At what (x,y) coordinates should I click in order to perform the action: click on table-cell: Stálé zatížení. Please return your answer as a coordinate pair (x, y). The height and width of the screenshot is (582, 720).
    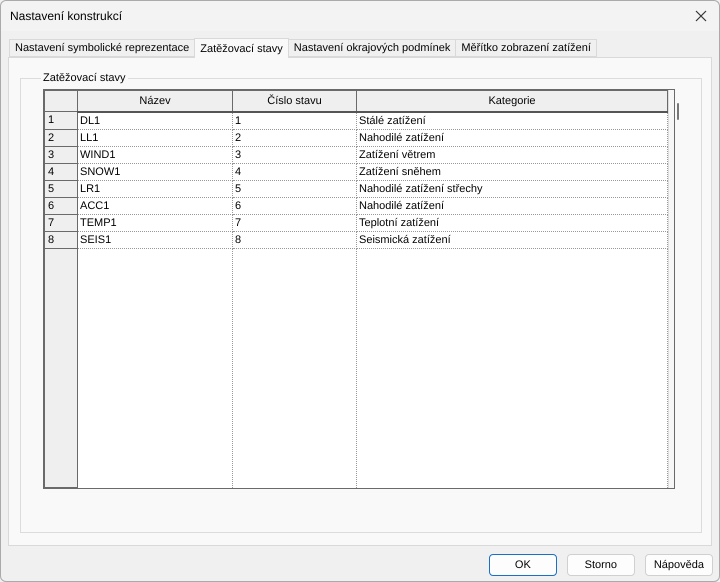
    Looking at the image, I should click on (512, 120).